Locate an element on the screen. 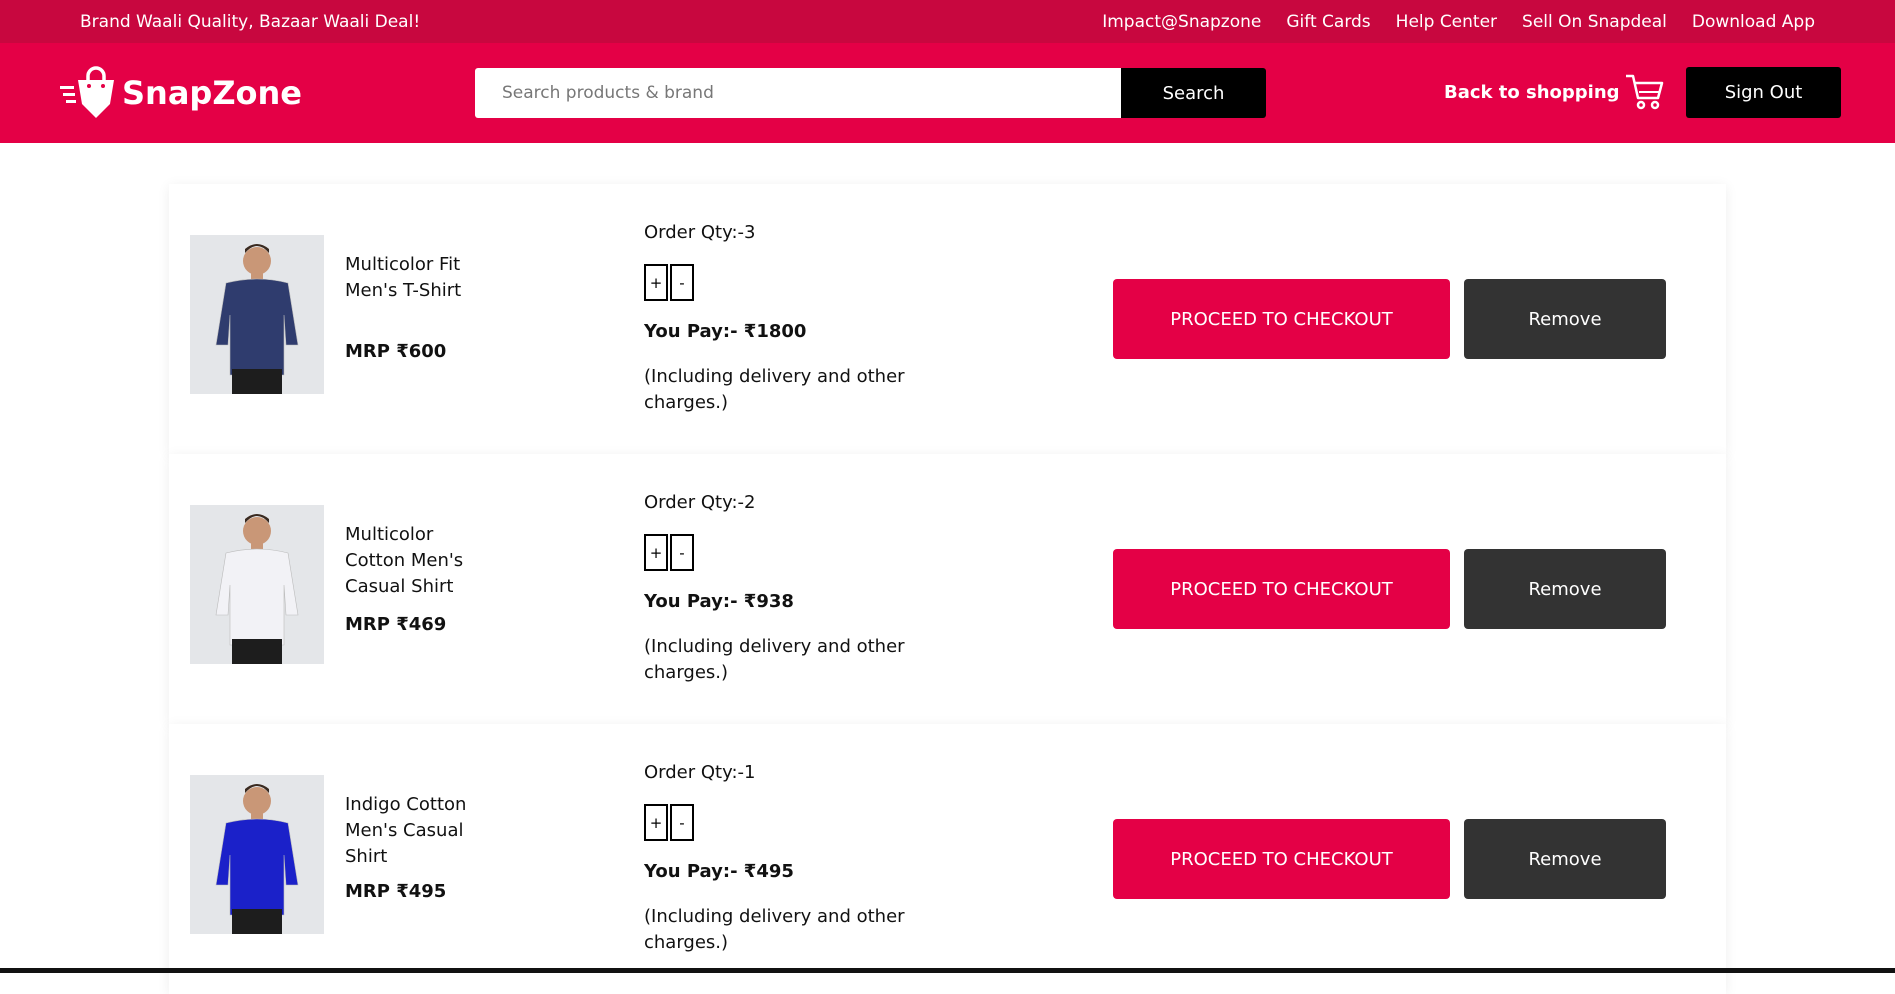 The image size is (1895, 994). link-download-app: Download App is located at coordinates (1753, 22).